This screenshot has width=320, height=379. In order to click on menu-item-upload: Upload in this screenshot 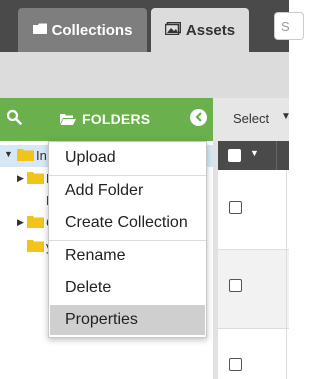, I will do `click(127, 158)`.